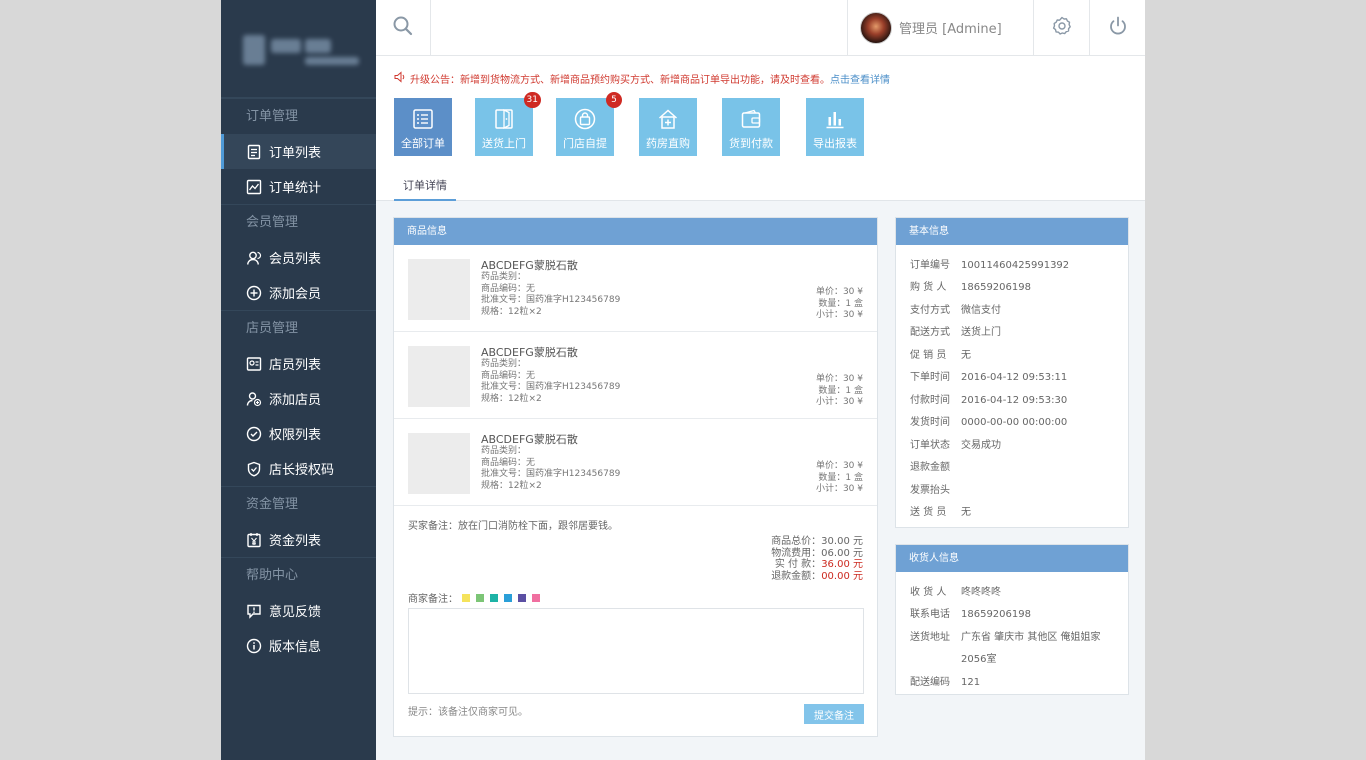  Describe the element at coordinates (979, 659) in the screenshot. I see `info-row-address-line2: 2056室` at that location.